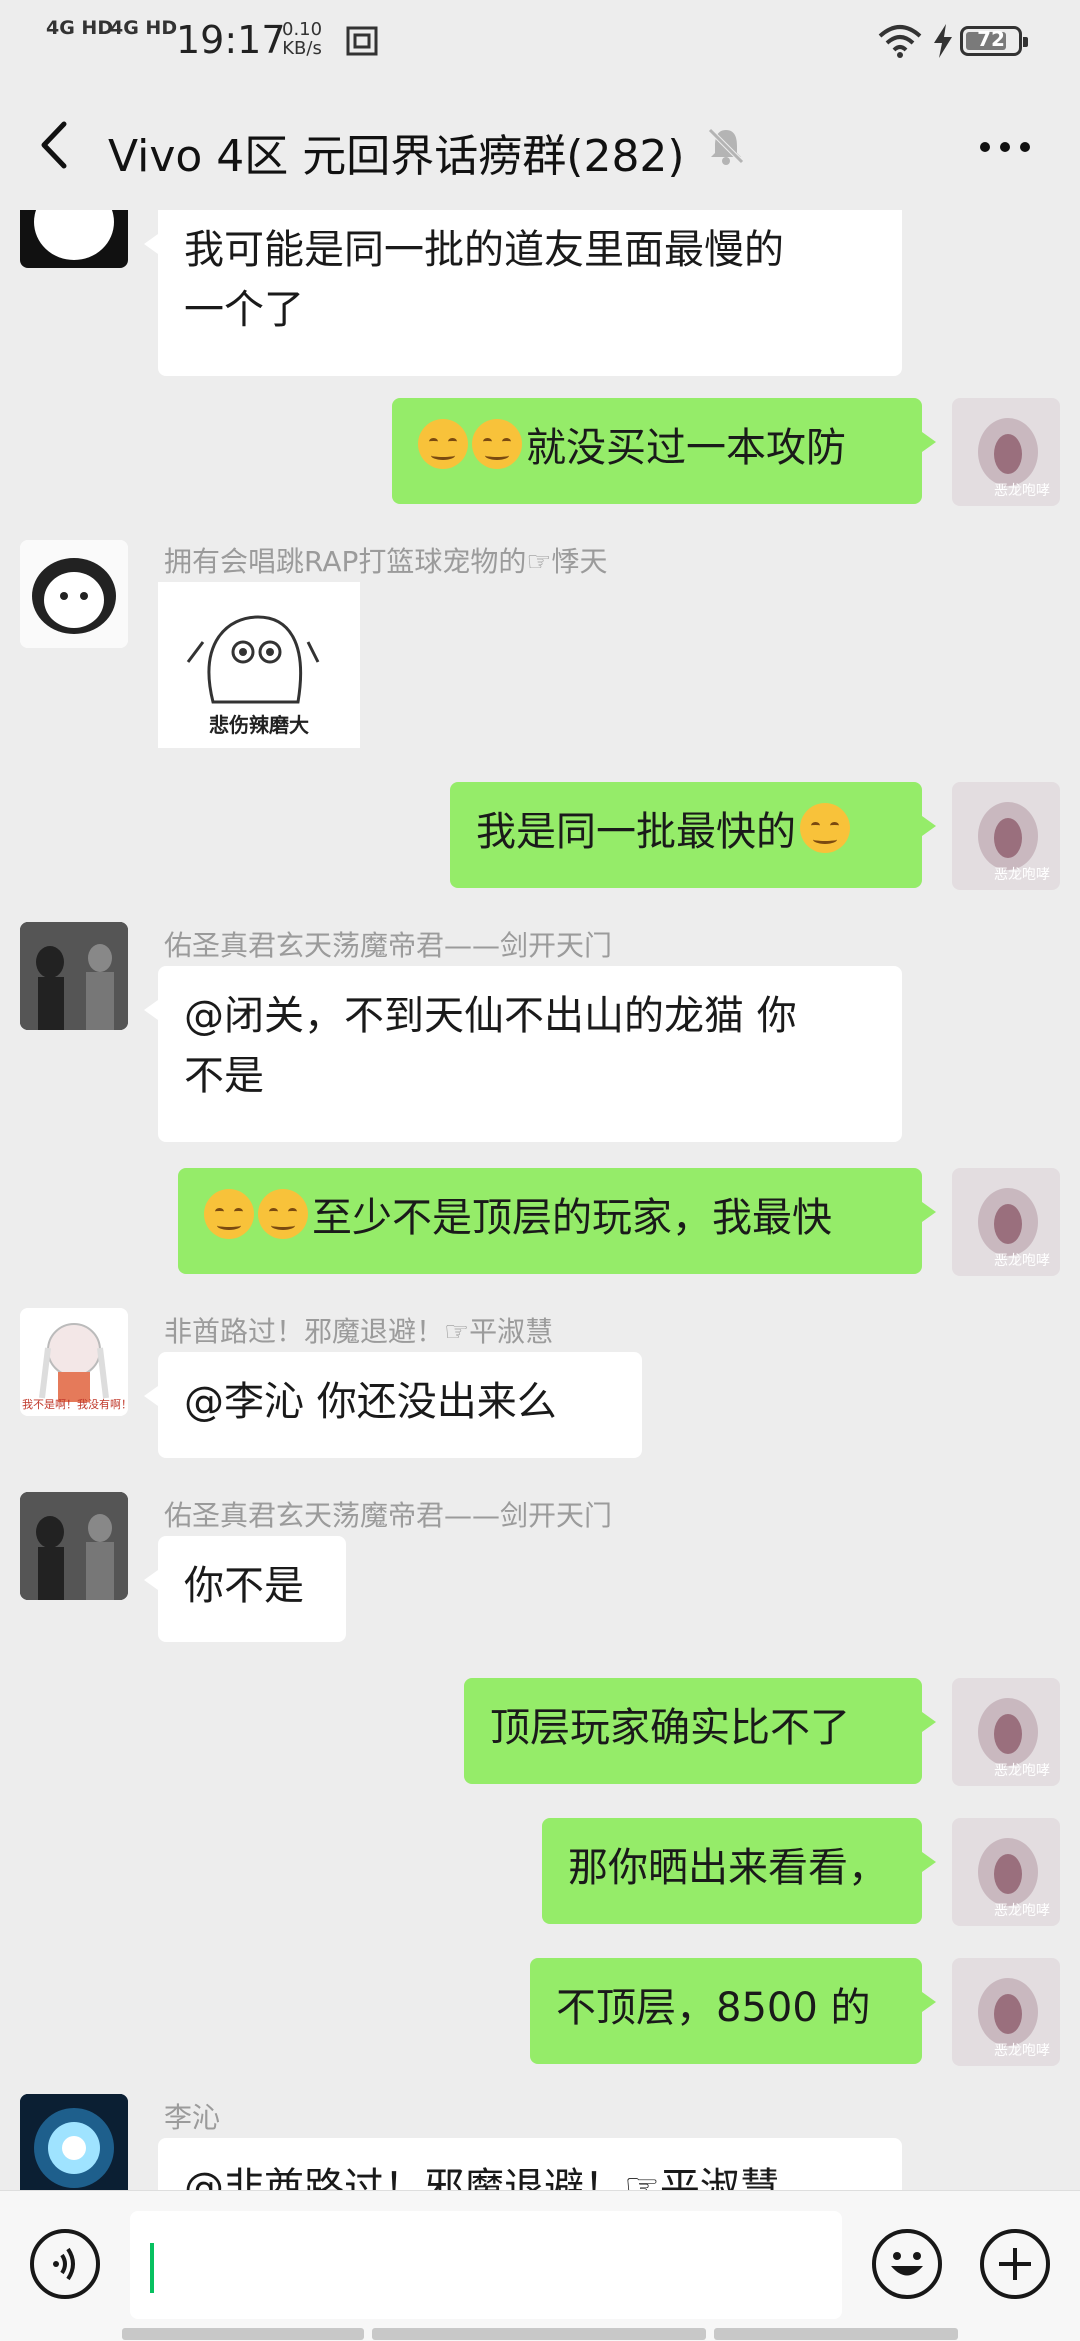  Describe the element at coordinates (572, 1218) in the screenshot. I see `message-text: 至少不是顶层的玩家，我最快` at that location.